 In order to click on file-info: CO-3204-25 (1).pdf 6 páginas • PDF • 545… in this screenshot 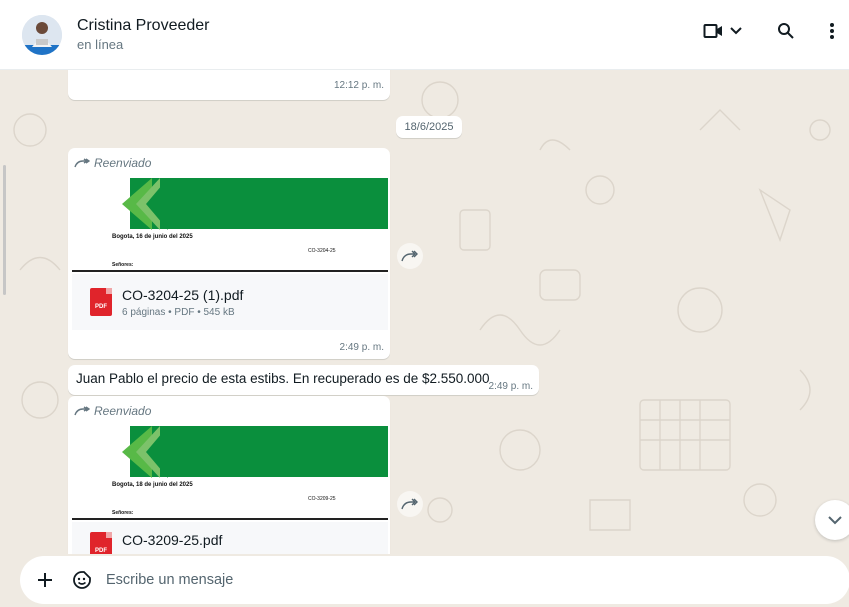, I will do `click(182, 302)`.